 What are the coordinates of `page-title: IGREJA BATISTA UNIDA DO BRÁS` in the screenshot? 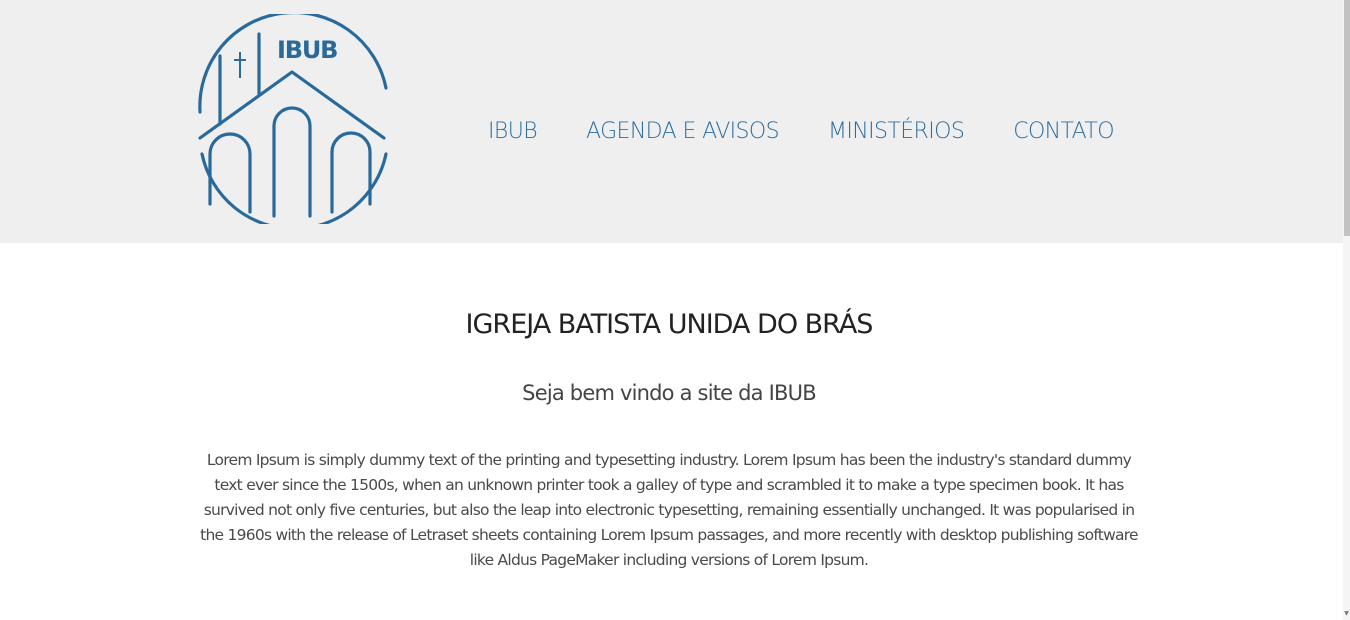 It's located at (669, 324).